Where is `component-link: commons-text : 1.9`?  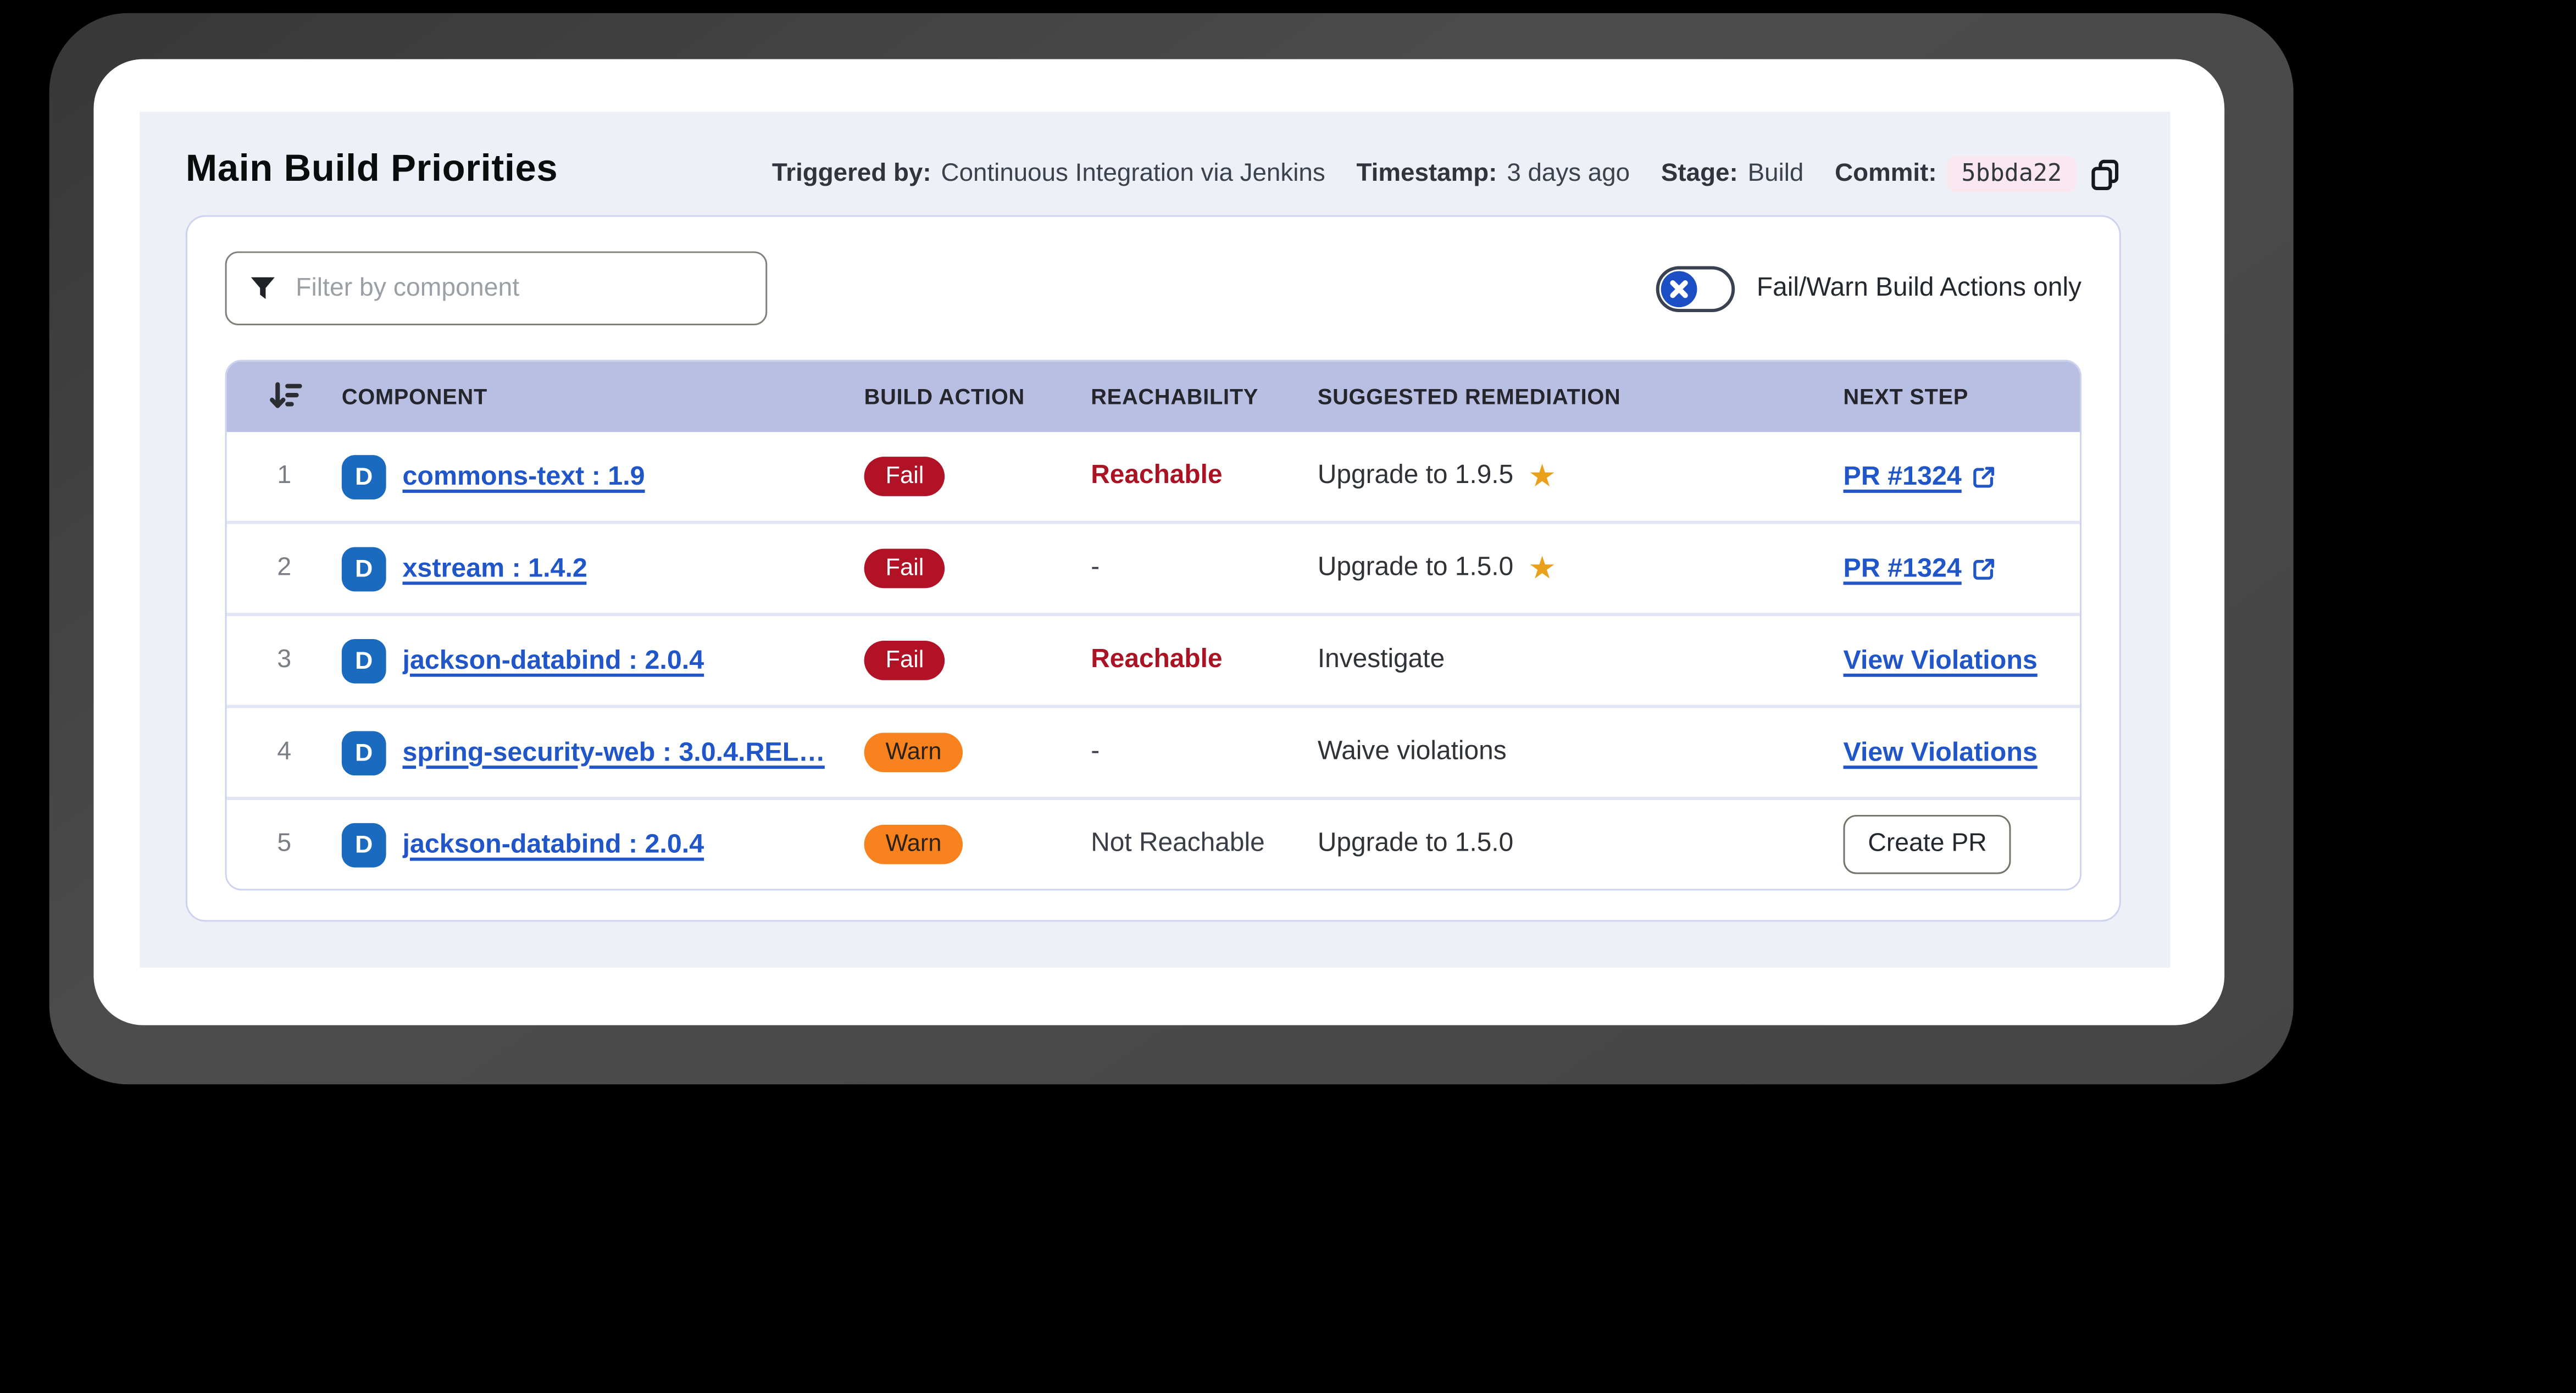
component-link: commons-text : 1.9 is located at coordinates (524, 476).